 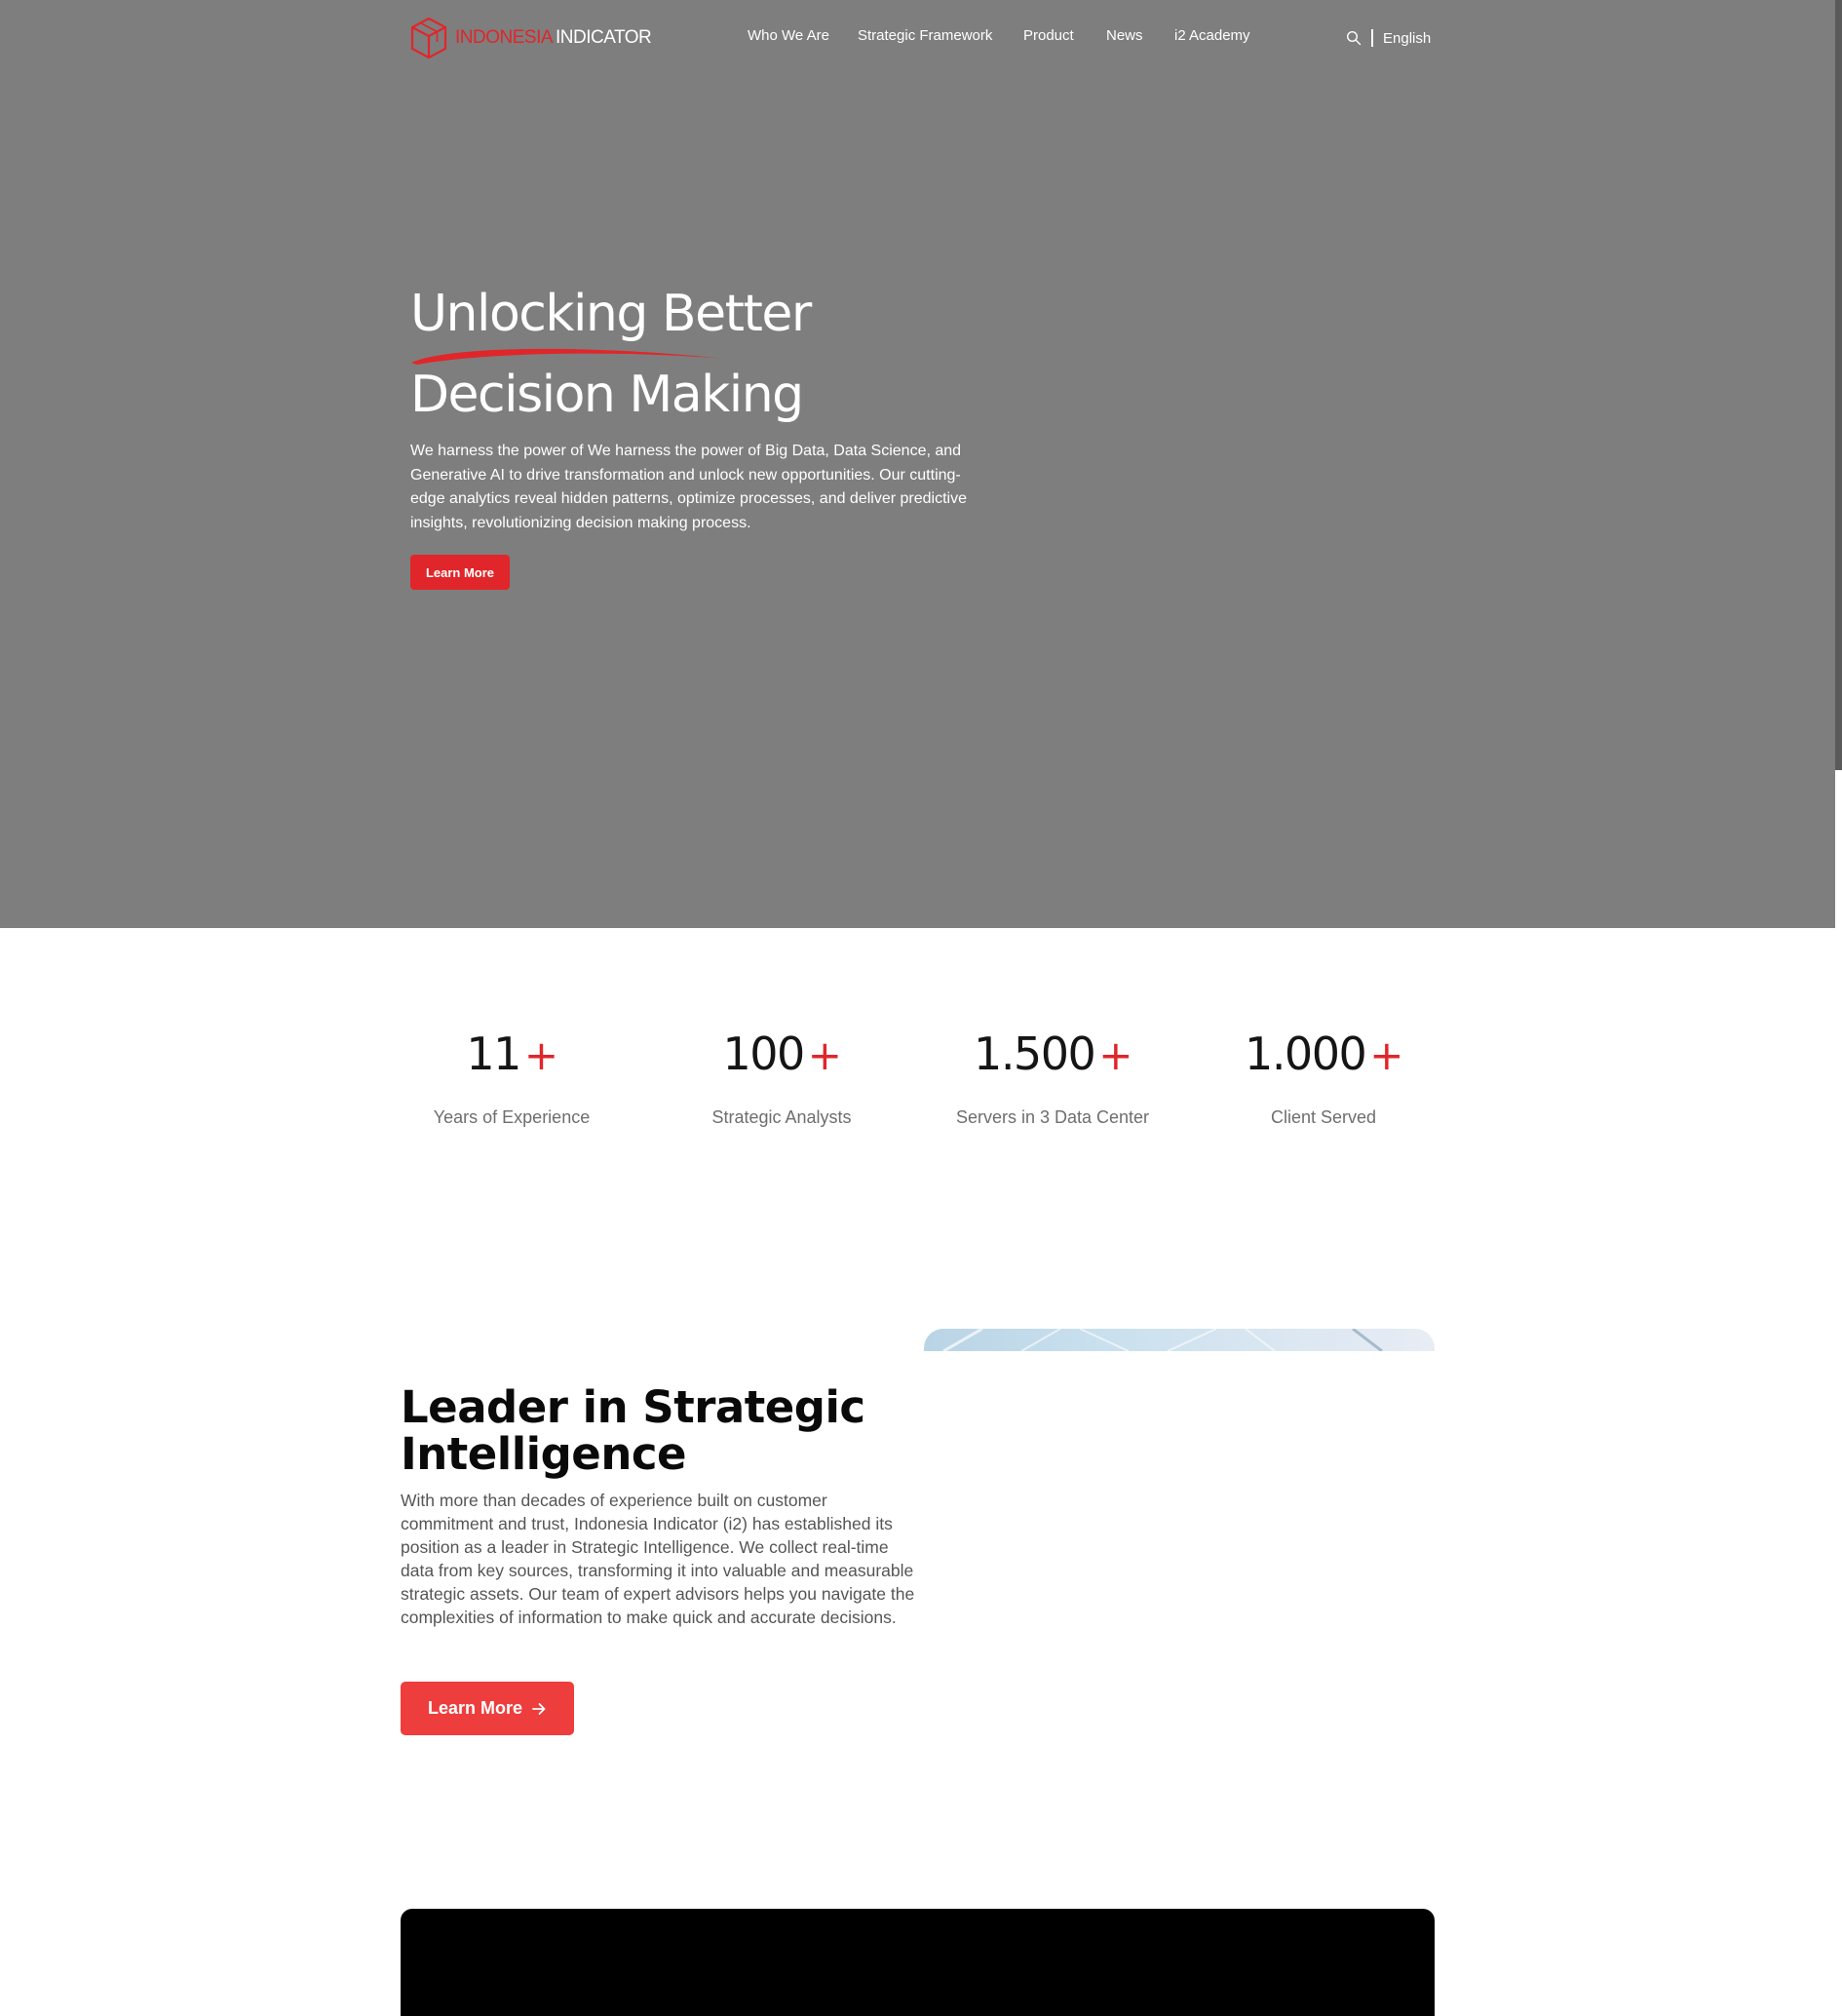 I want to click on about-image, so click(x=1179, y=1340).